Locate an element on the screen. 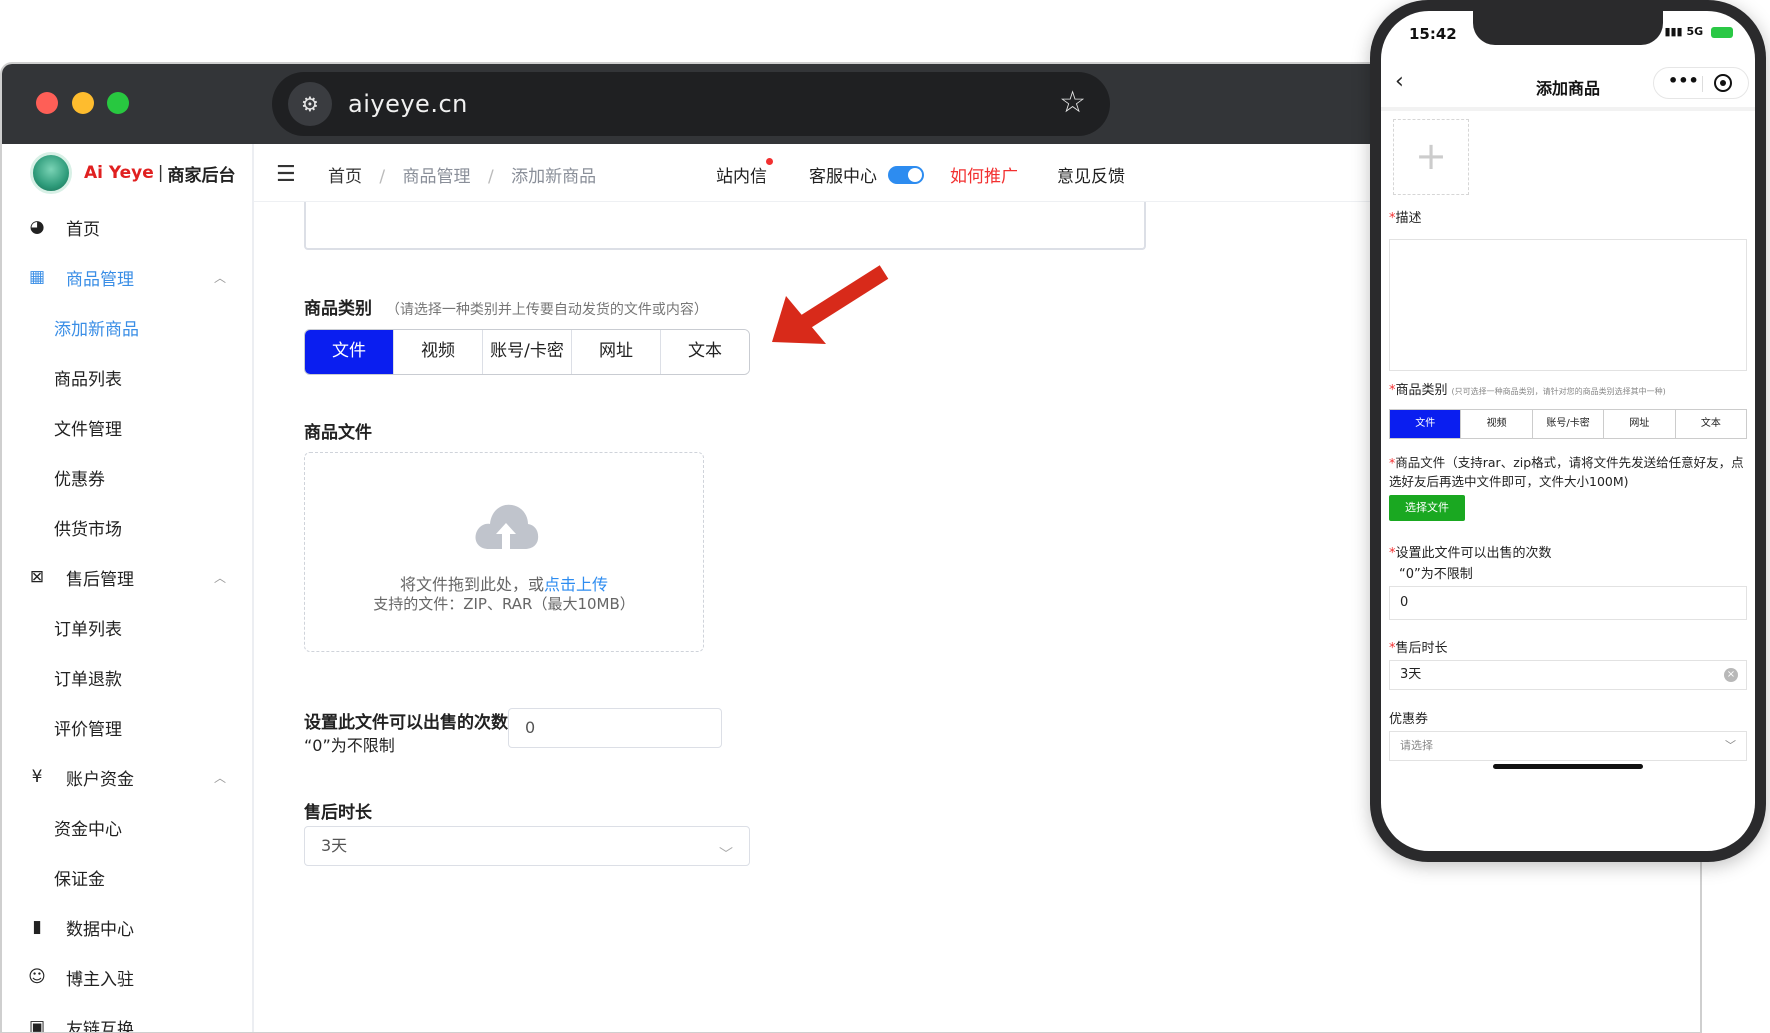  category-section: 商品类别 （请选择一种类别并上传要自动发货的文件或内容） is located at coordinates (506, 306).